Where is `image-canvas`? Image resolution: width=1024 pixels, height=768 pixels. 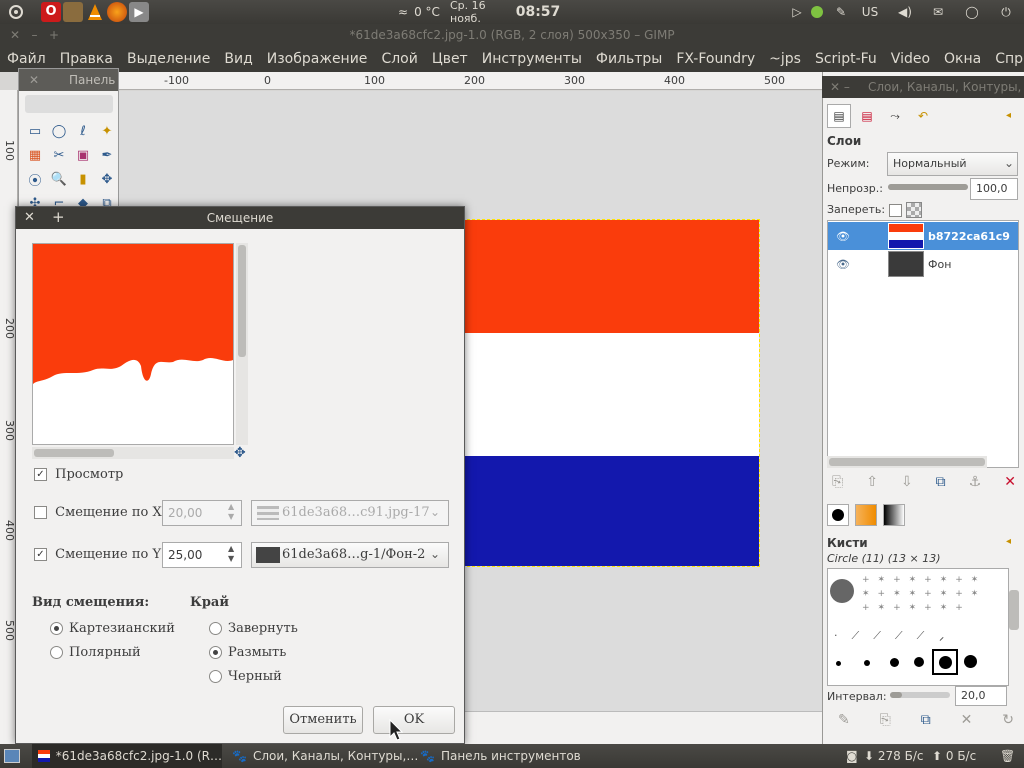 image-canvas is located at coordinates (611, 393).